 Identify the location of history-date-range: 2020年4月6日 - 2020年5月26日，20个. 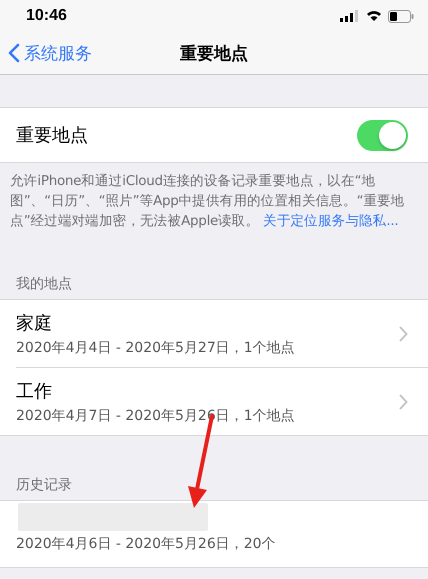
(146, 544).